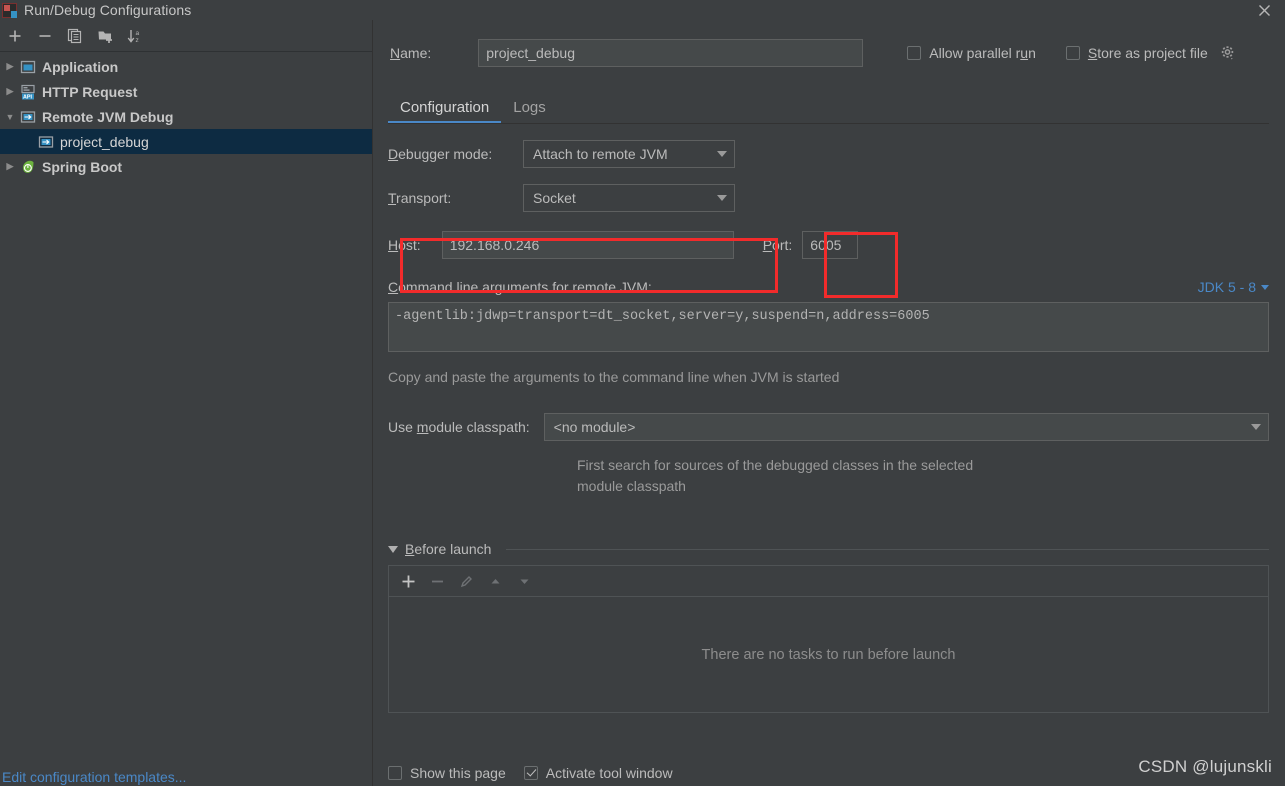 This screenshot has width=1285, height=786. I want to click on debugger-mode-dropdown: Attach to remote JVM, so click(629, 154).